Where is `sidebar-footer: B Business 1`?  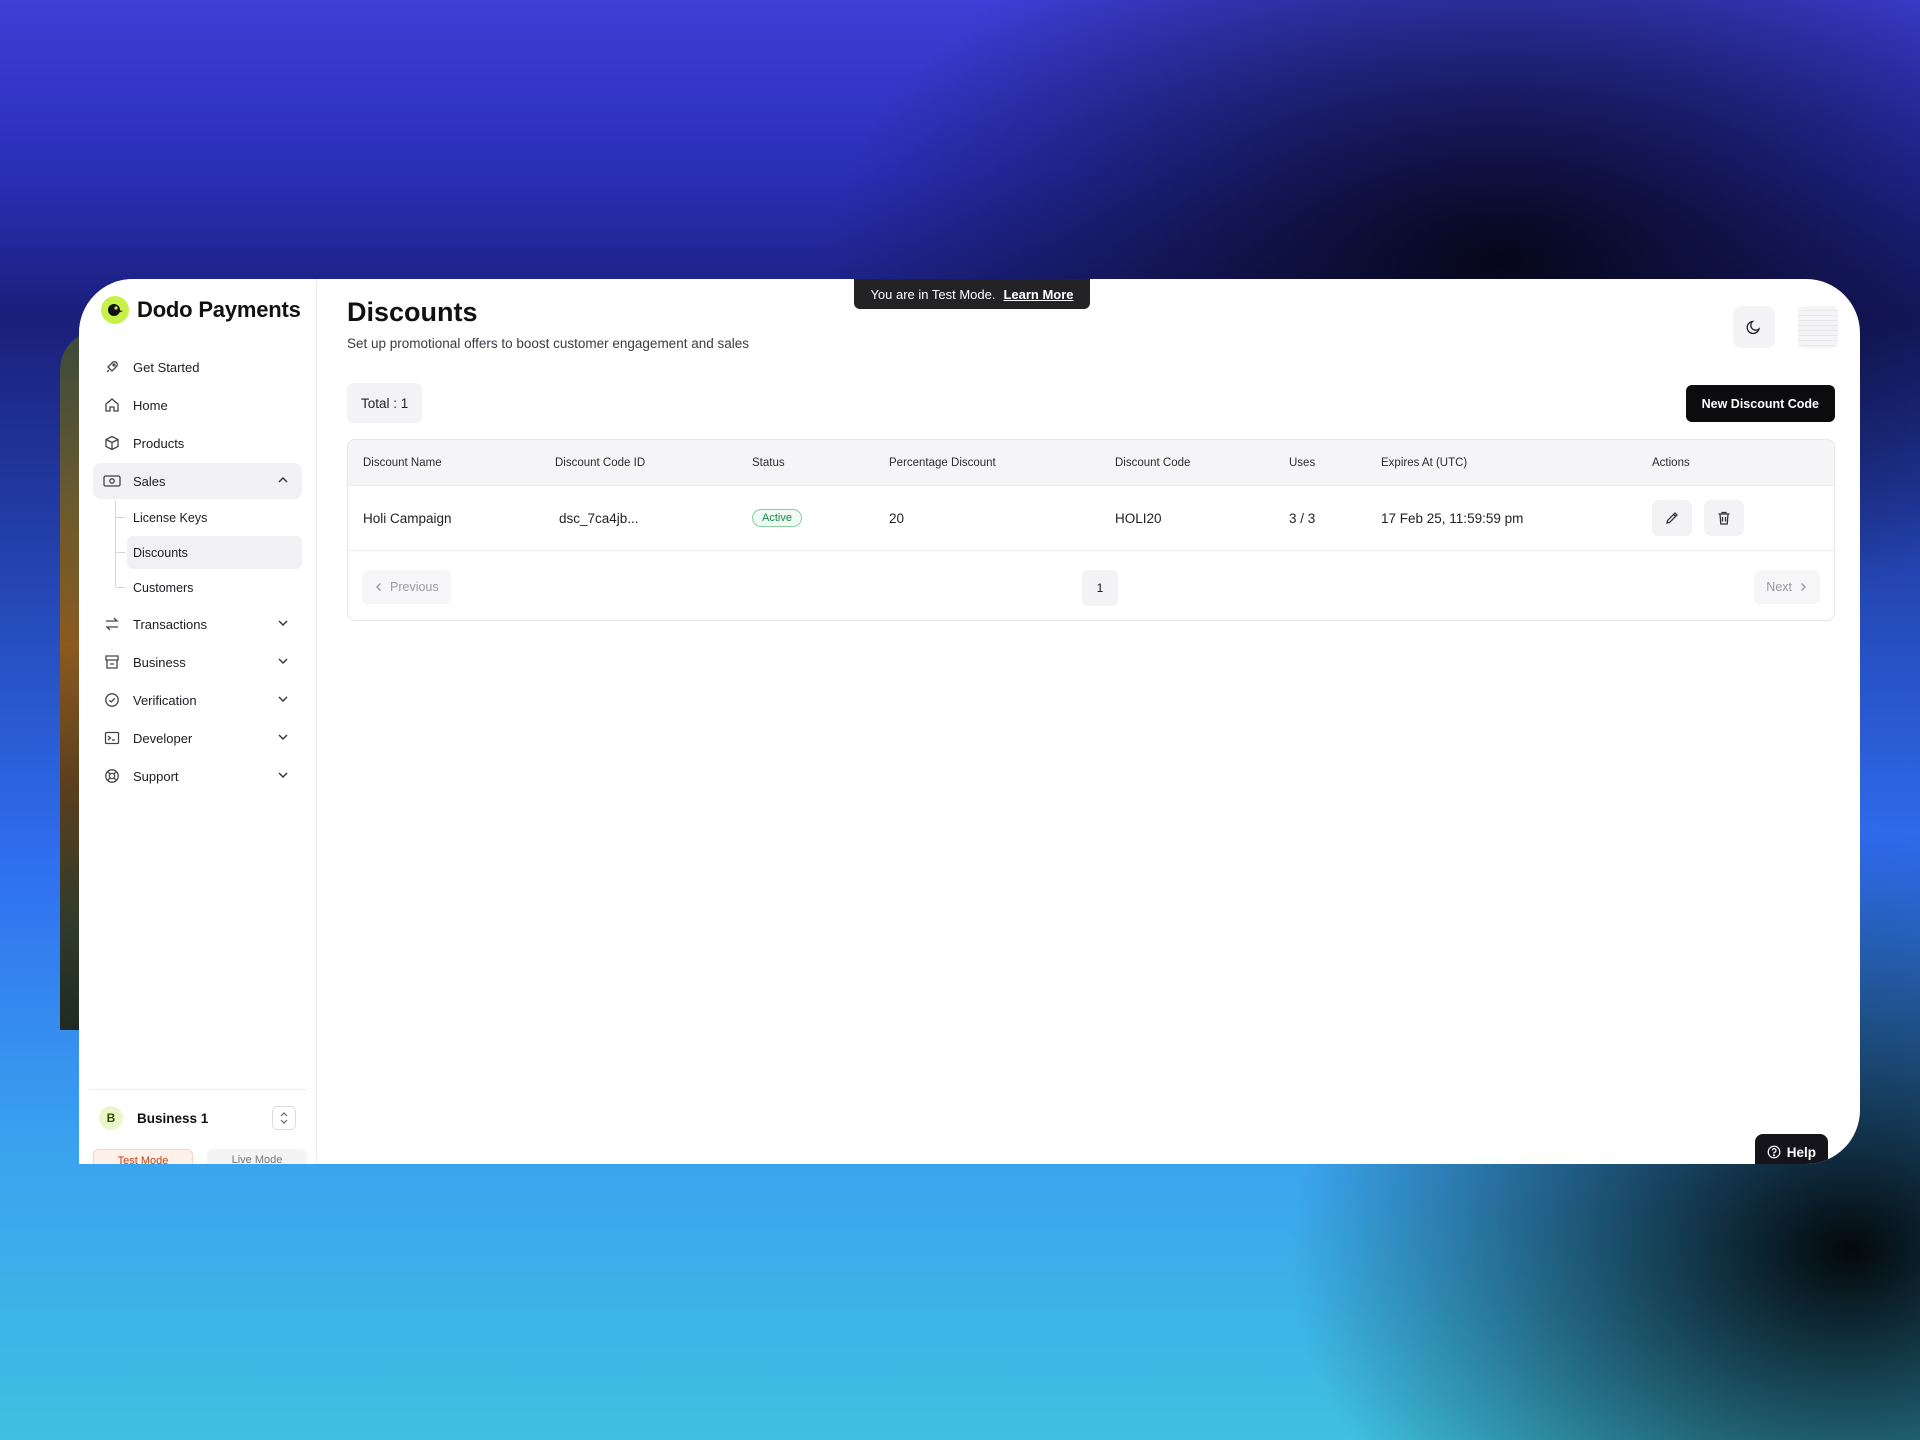 sidebar-footer: B Business 1 is located at coordinates (197, 1114).